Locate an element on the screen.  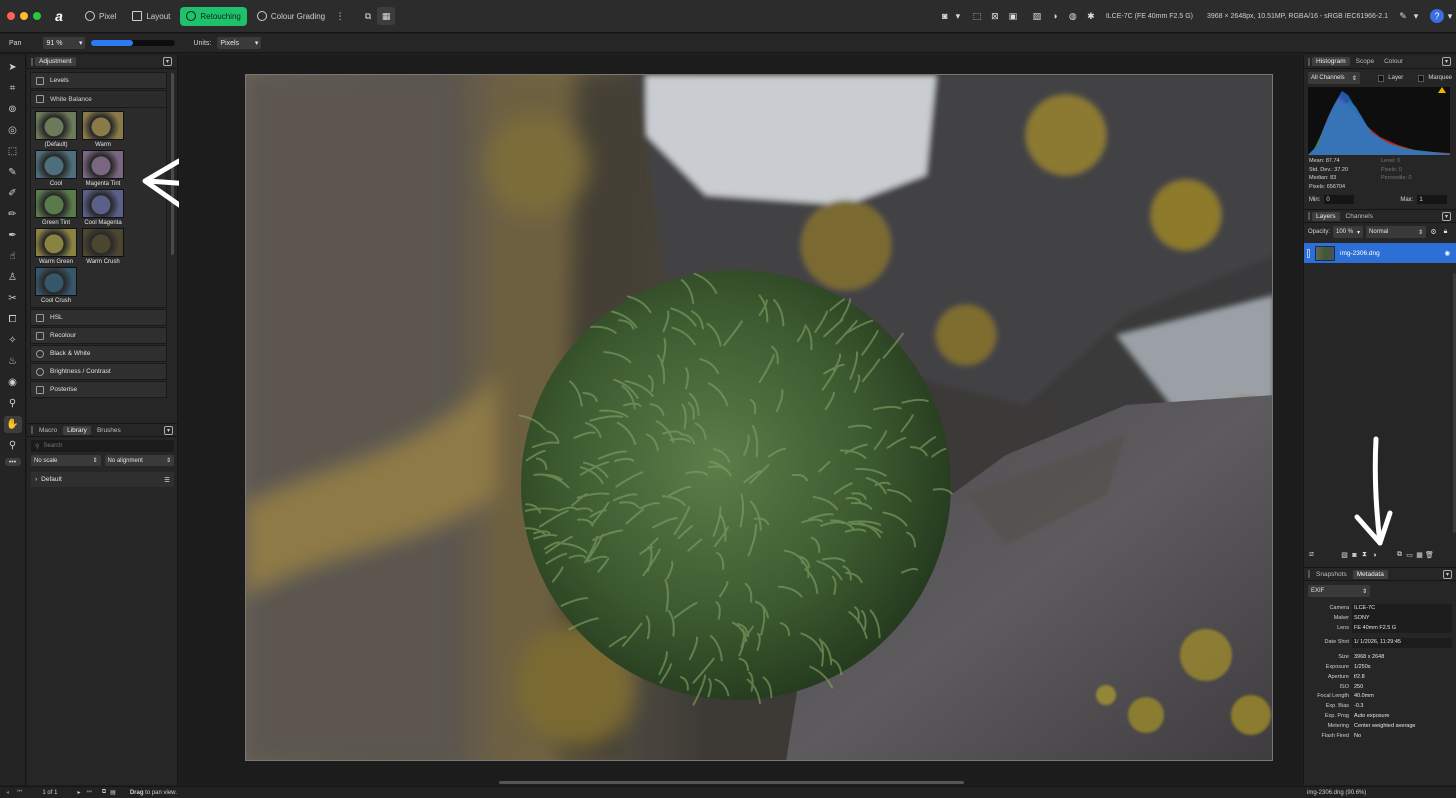
wb-preset: Warm Green is located at coordinates (56, 246).